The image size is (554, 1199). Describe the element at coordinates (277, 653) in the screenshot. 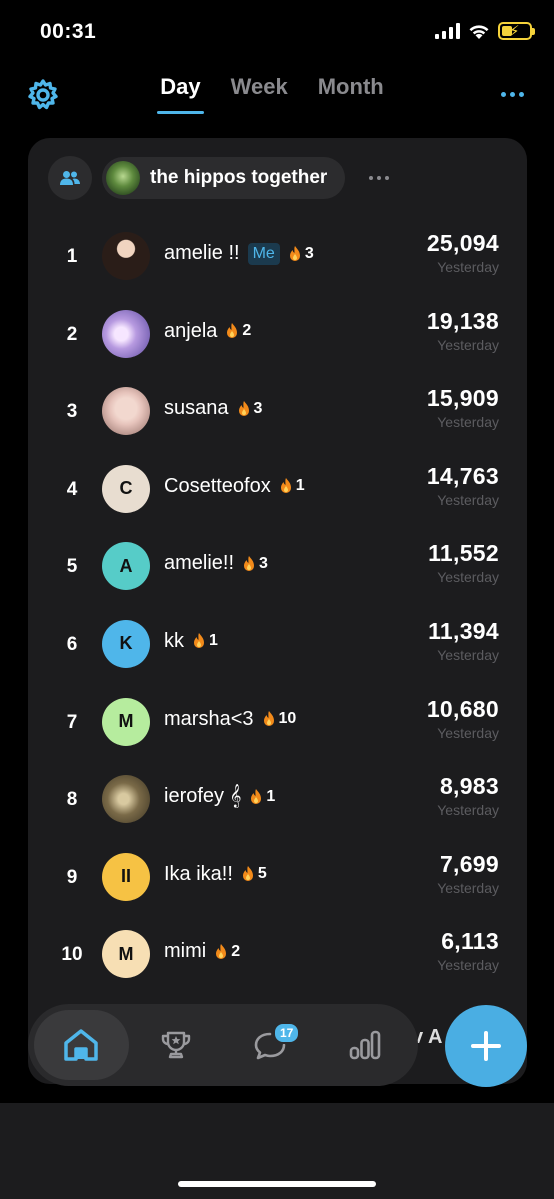

I see `leaderboard-row: 6 K kk 1 11,394 Yesterday` at that location.